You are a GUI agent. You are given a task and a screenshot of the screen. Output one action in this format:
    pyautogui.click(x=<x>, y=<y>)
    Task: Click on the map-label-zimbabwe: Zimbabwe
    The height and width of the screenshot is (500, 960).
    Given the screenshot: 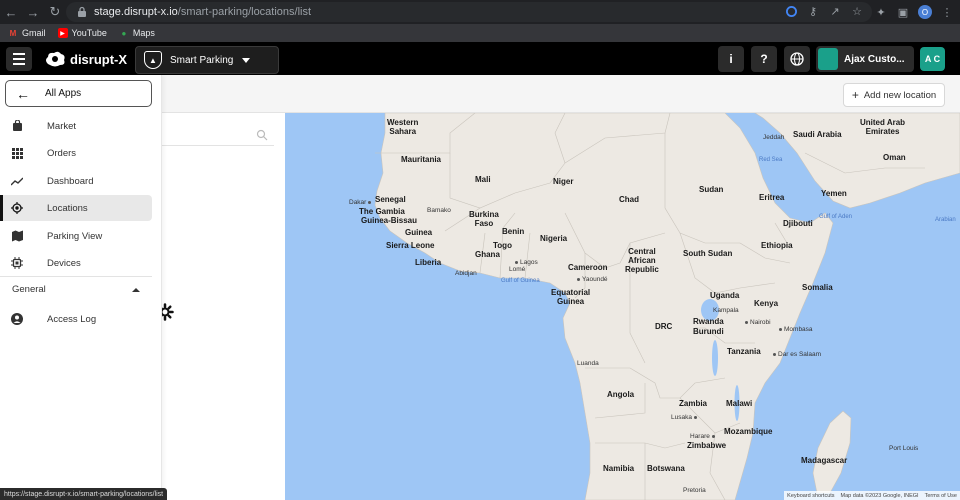 What is the action you would take?
    pyautogui.click(x=707, y=445)
    